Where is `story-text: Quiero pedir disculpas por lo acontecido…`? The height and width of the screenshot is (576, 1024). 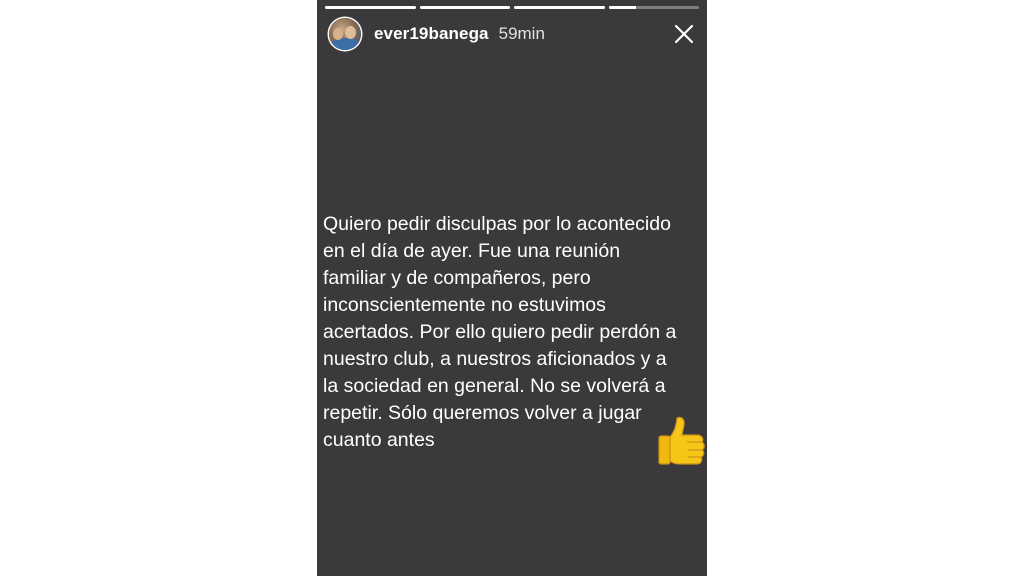 story-text: Quiero pedir disculpas por lo acontecido… is located at coordinates (500, 332).